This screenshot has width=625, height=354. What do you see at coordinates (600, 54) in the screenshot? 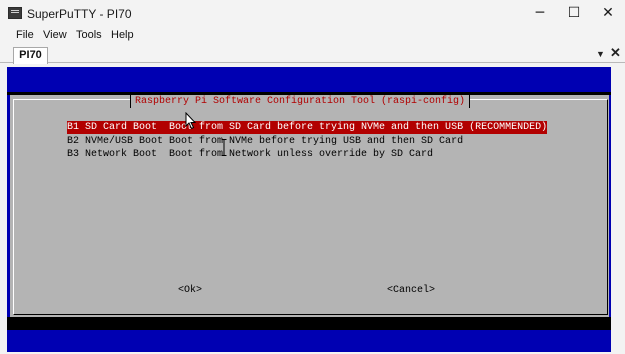
I see `tab-list-dropdown-icon: ▼` at bounding box center [600, 54].